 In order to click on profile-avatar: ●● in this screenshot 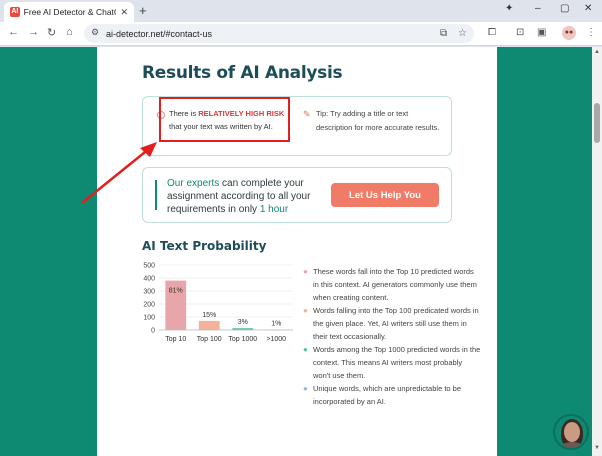, I will do `click(569, 33)`.